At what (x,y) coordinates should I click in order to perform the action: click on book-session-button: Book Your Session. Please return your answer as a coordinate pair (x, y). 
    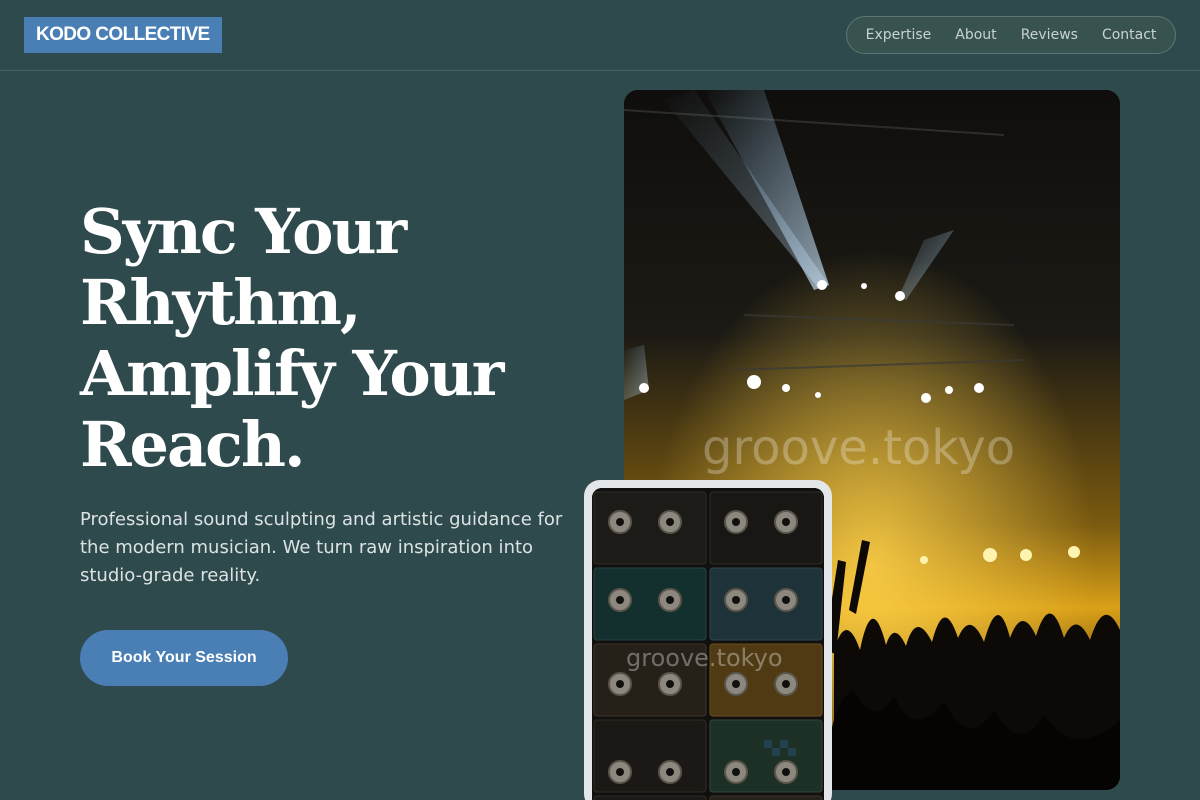
    Looking at the image, I should click on (184, 658).